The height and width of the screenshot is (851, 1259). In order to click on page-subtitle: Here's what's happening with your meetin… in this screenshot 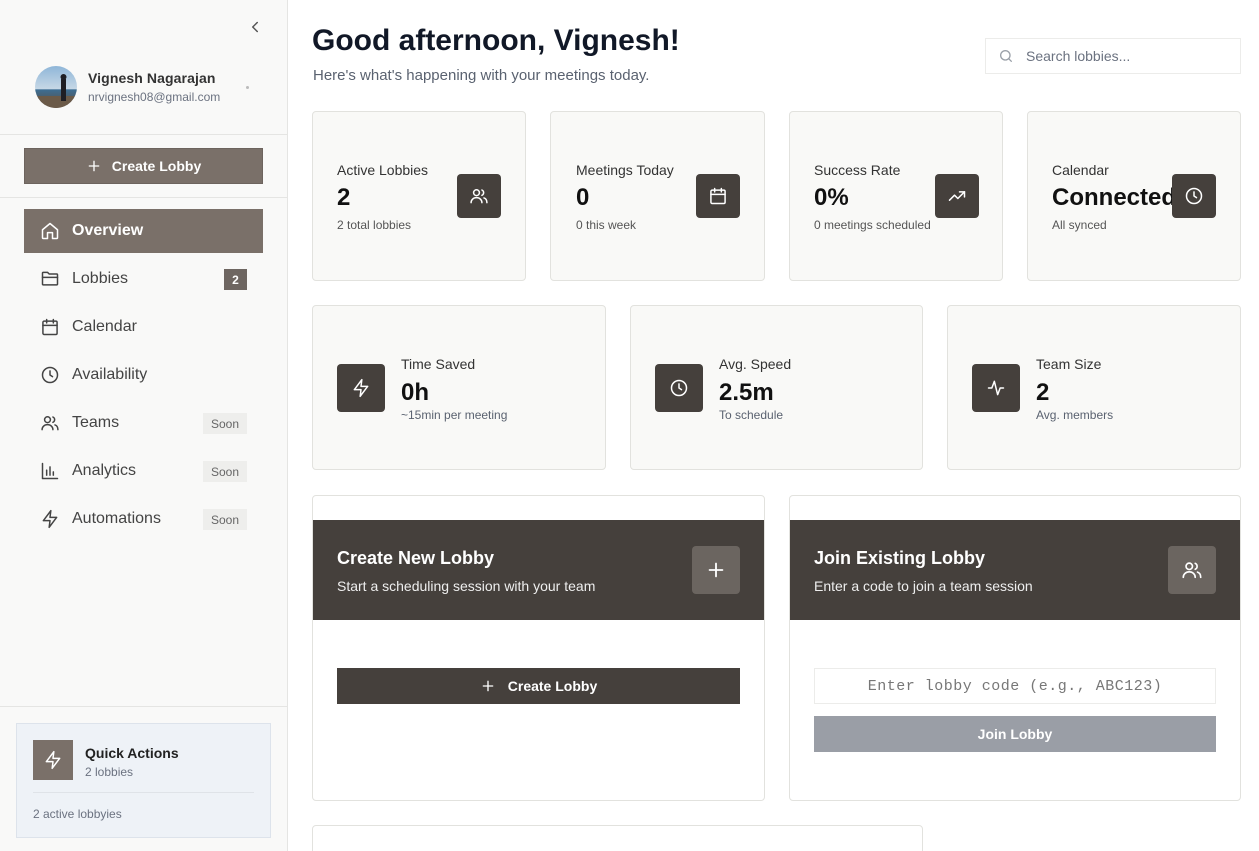, I will do `click(481, 75)`.